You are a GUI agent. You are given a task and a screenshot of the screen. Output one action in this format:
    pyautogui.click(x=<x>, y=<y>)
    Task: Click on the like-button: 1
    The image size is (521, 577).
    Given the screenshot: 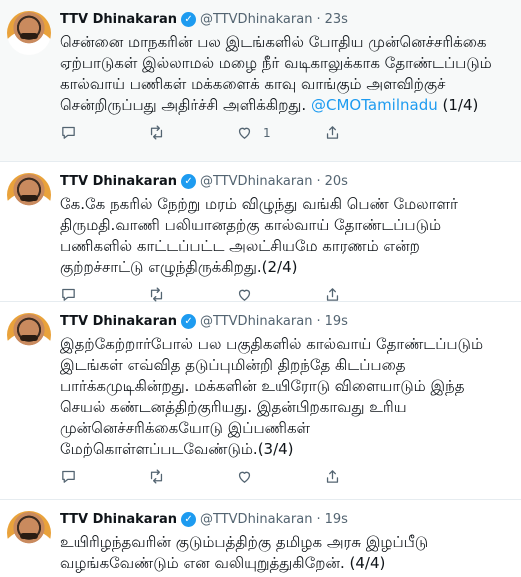 What is the action you would take?
    pyautogui.click(x=280, y=132)
    